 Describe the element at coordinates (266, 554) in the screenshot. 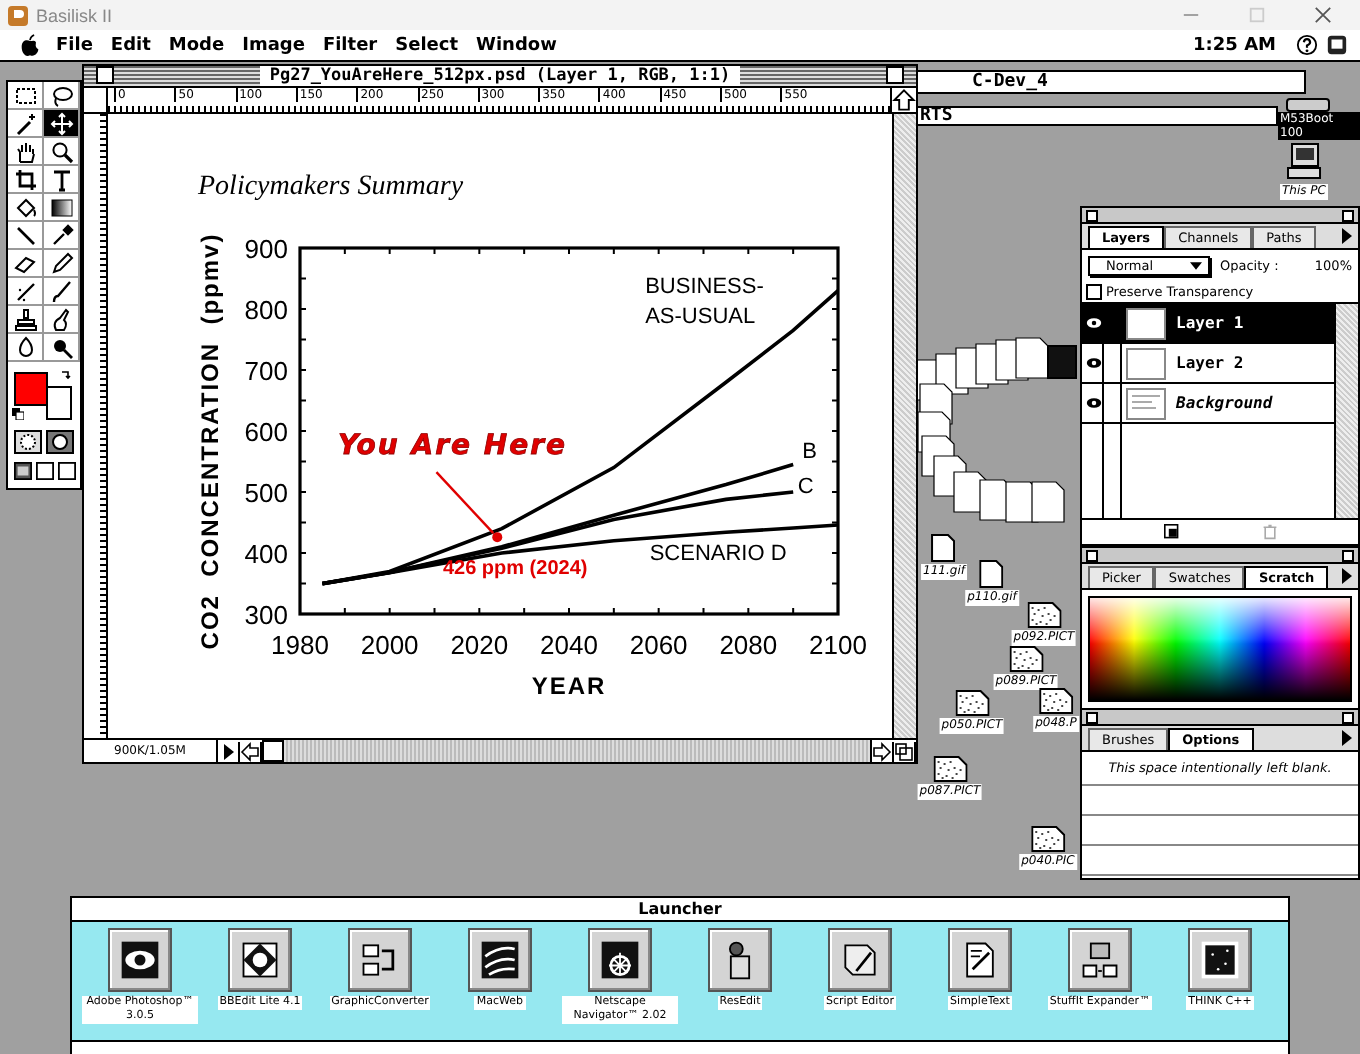

I see `tick-label: 400` at that location.